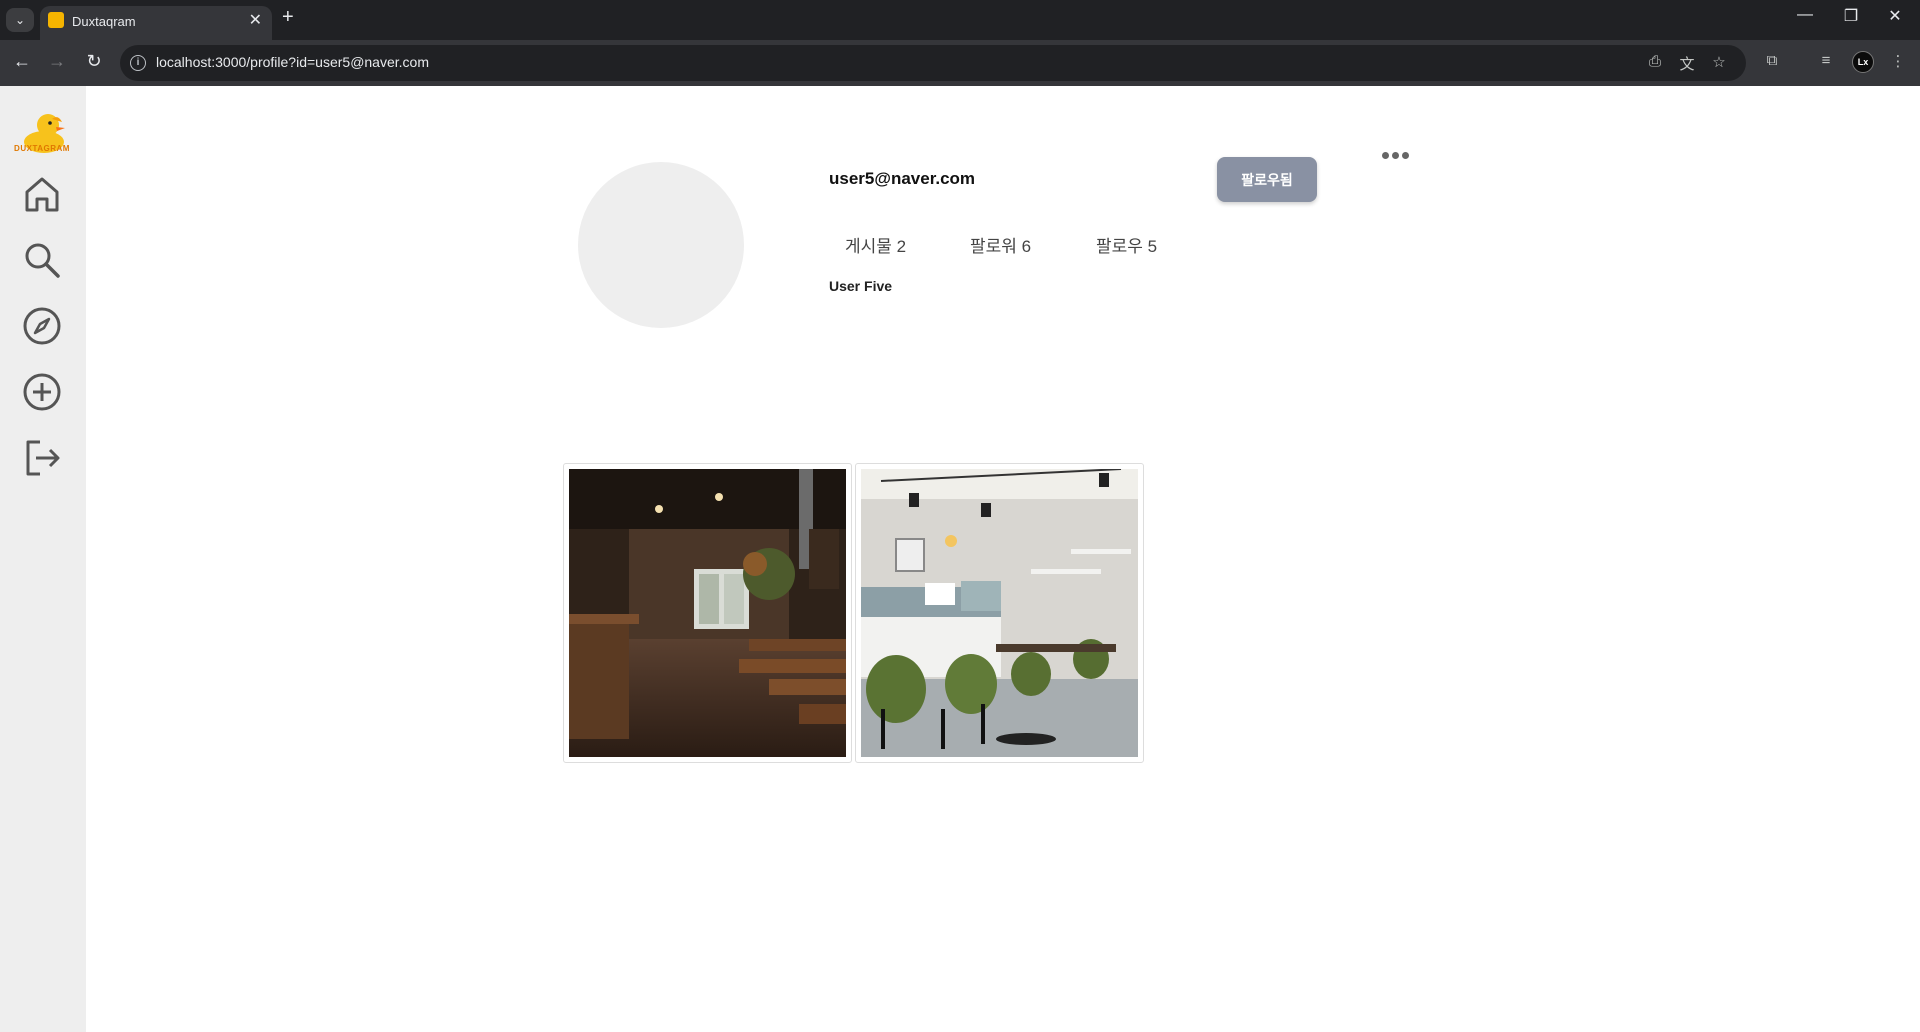 The width and height of the screenshot is (1920, 1032). What do you see at coordinates (42, 194) in the screenshot?
I see `home-icon` at bounding box center [42, 194].